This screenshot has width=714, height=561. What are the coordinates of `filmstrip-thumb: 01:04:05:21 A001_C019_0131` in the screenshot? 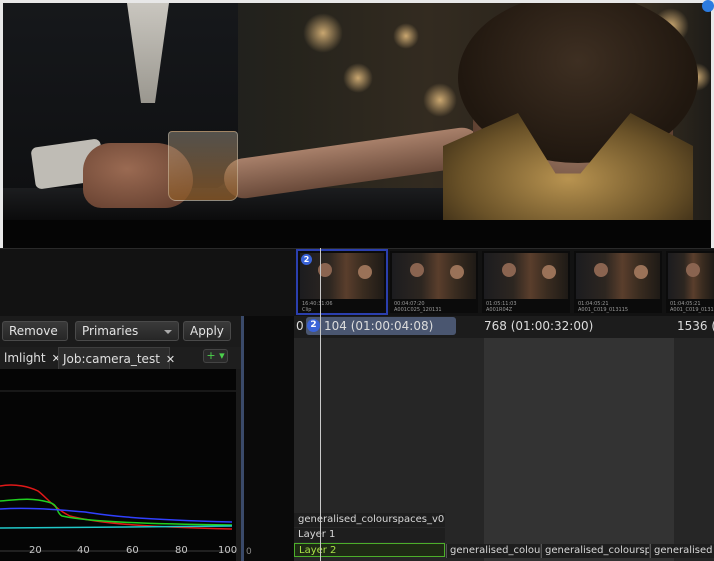 It's located at (690, 282).